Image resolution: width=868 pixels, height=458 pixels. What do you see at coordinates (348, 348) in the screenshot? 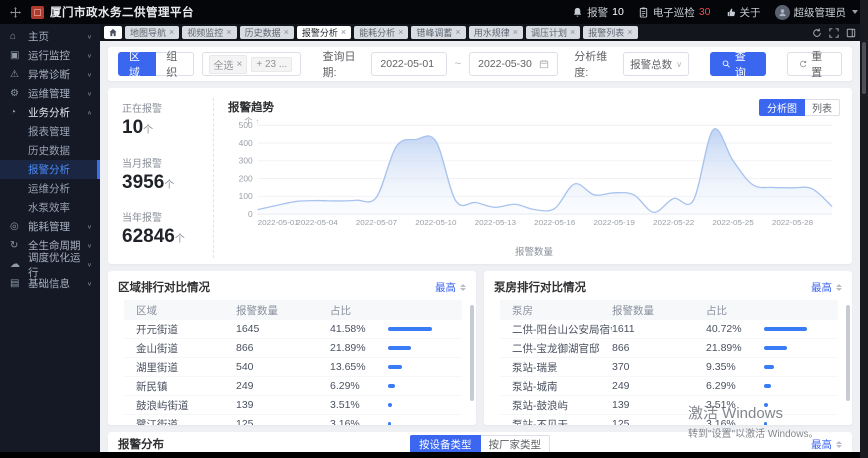
I see `row-pct: 21.89%` at bounding box center [348, 348].